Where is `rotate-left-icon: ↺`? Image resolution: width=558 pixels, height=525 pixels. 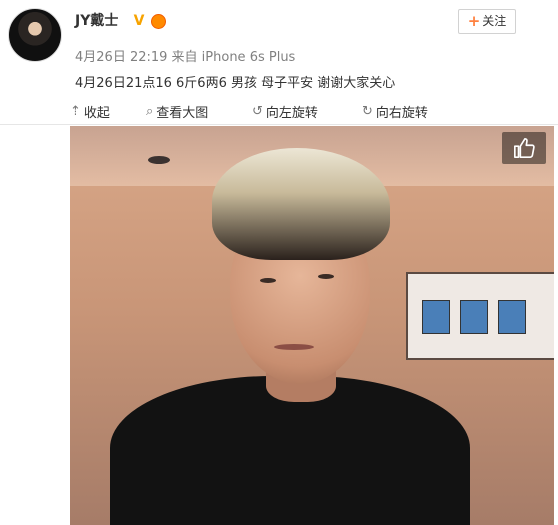
rotate-left-icon: ↺ is located at coordinates (257, 111).